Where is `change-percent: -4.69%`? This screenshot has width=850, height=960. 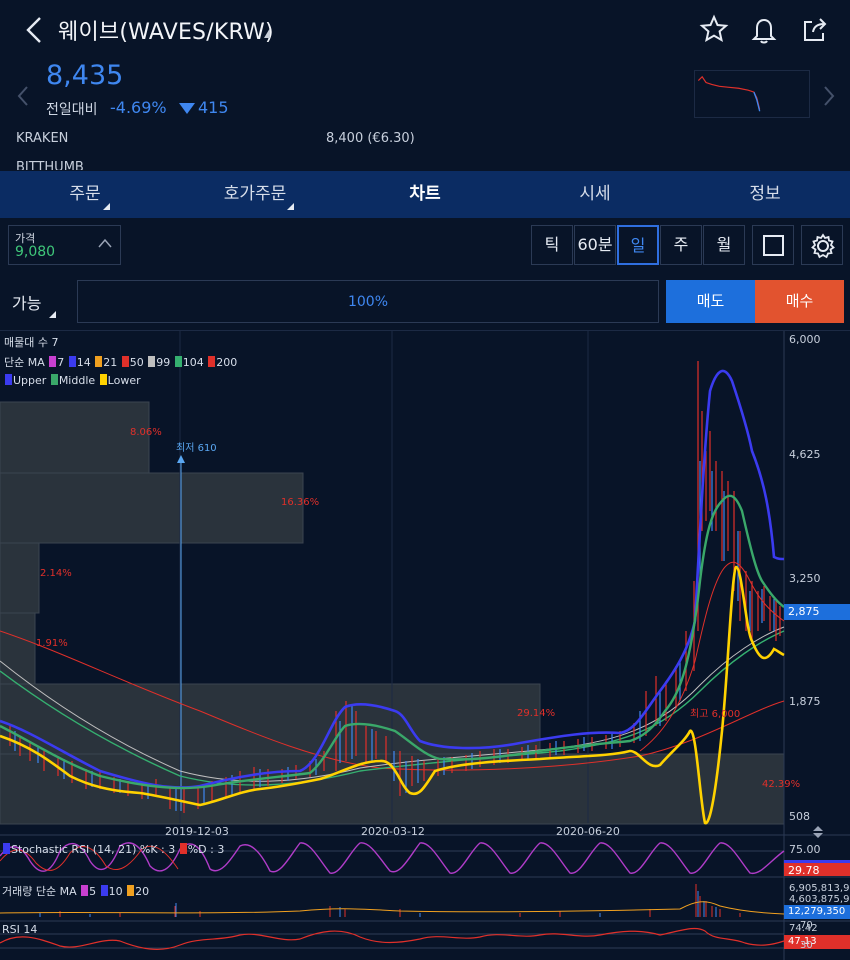
change-percent: -4.69% is located at coordinates (138, 107).